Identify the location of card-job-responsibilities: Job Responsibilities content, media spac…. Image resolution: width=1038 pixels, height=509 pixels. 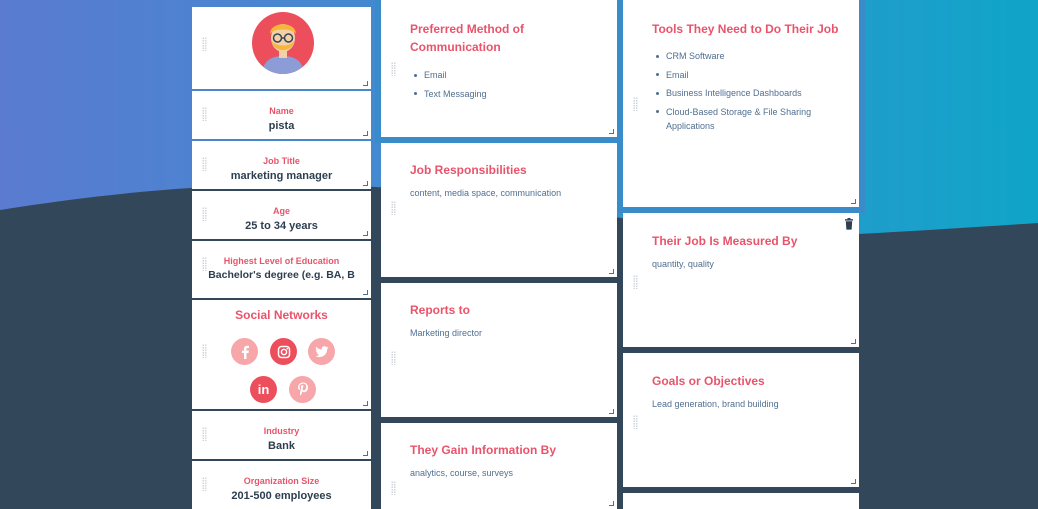
(499, 210).